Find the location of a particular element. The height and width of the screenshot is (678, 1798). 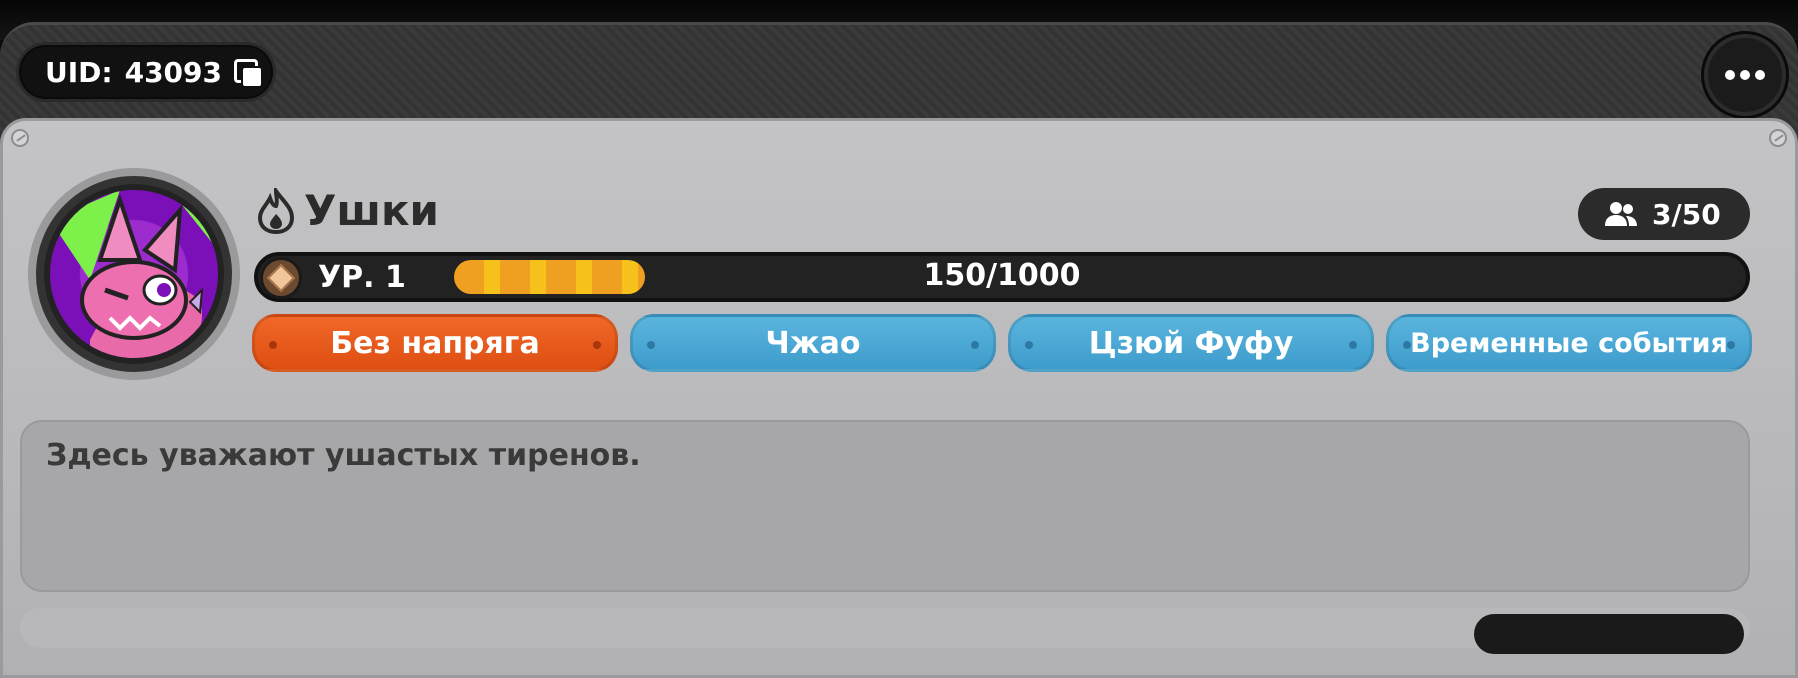

bottom-action-button is located at coordinates (1609, 634).